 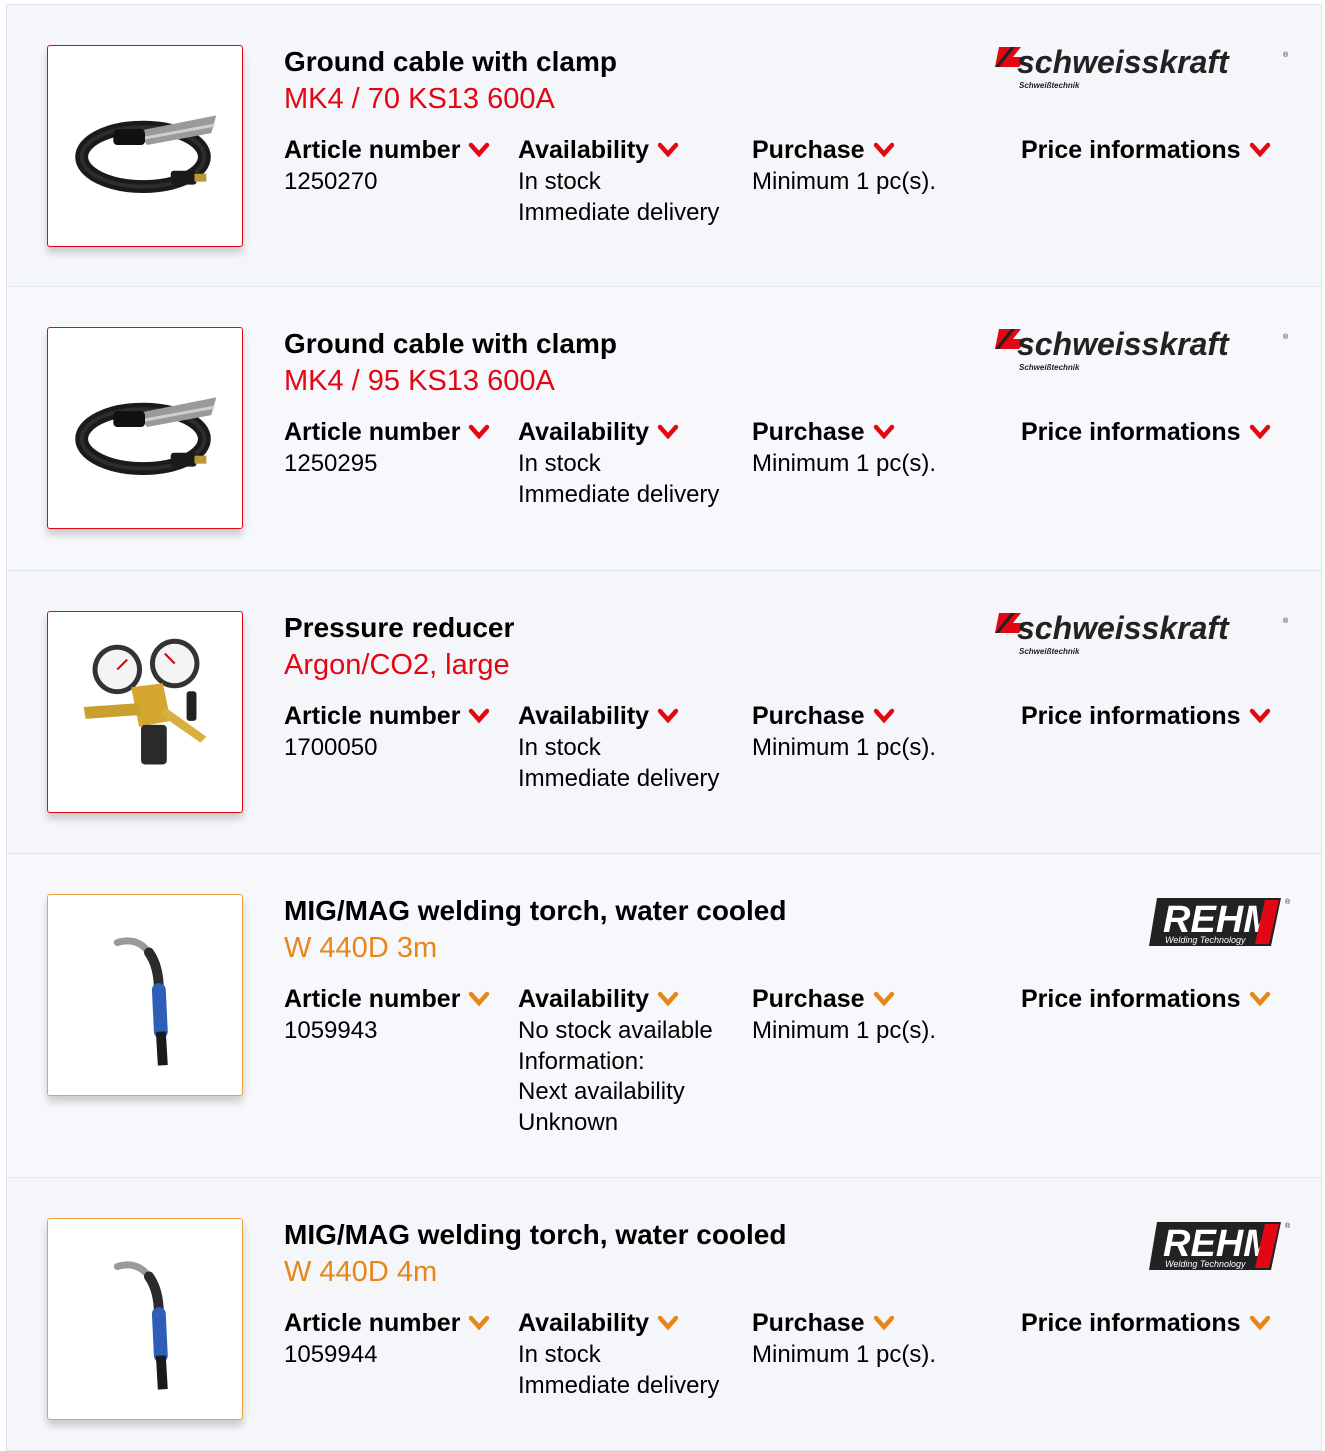 I want to click on article-number-column: Article number 1059944, so click(x=387, y=1339).